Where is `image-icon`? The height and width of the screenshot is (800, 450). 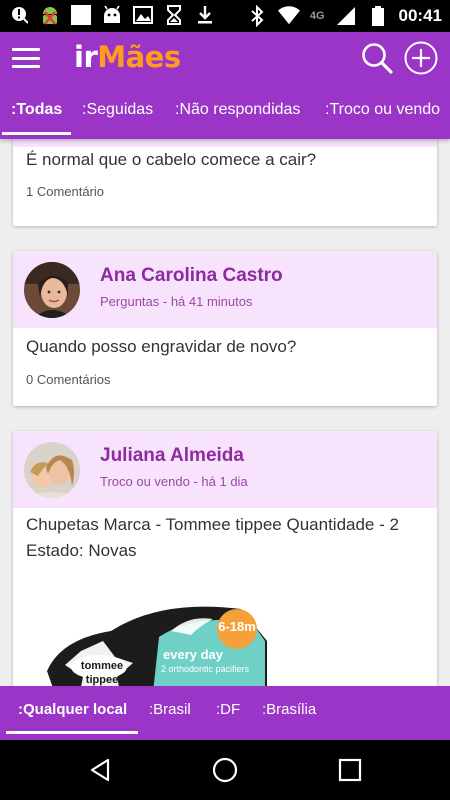
image-icon is located at coordinates (143, 15).